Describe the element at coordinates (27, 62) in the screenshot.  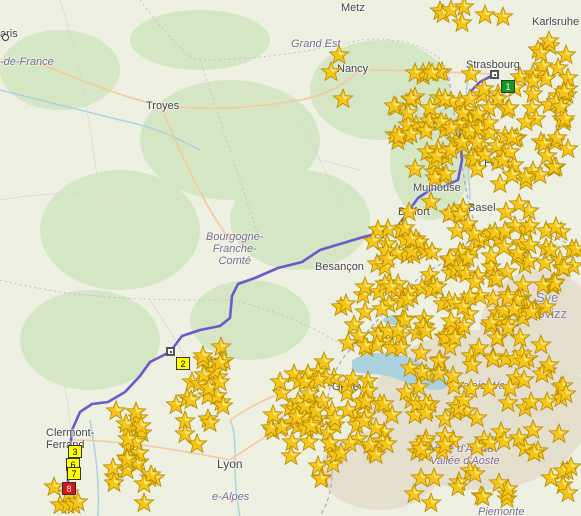
I see `region-label-ile-de-france: -de-France` at that location.